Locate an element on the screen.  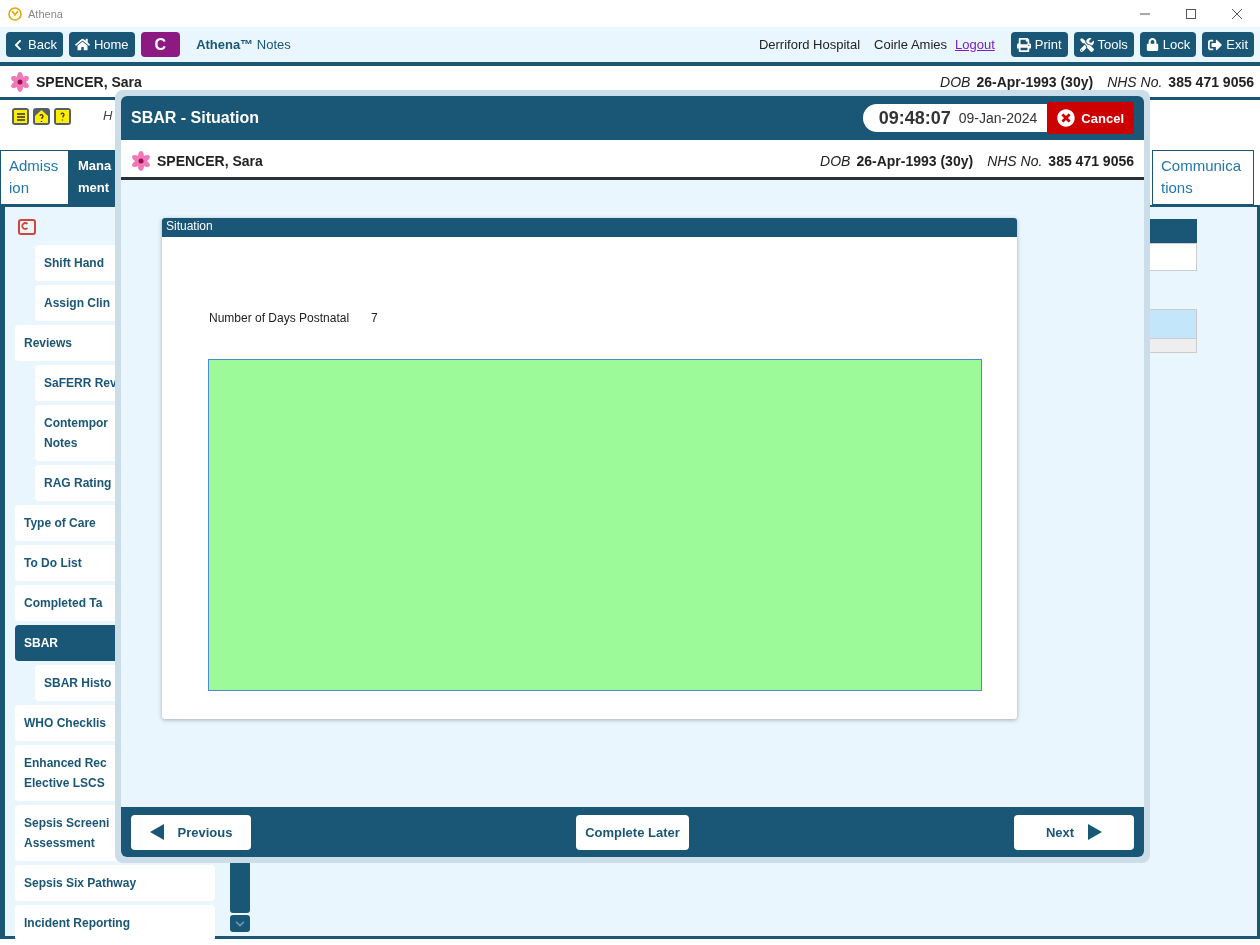
app-name: Athena™ Notes is located at coordinates (243, 44).